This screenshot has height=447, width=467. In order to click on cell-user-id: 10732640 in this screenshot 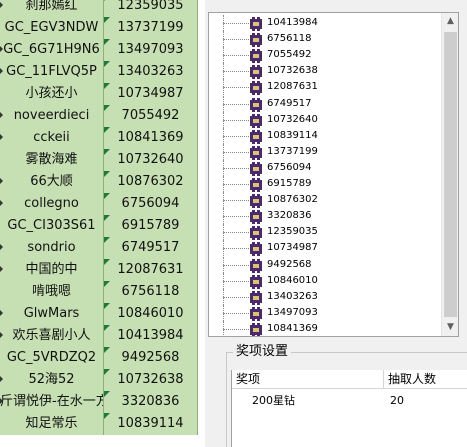, I will do `click(151, 160)`.